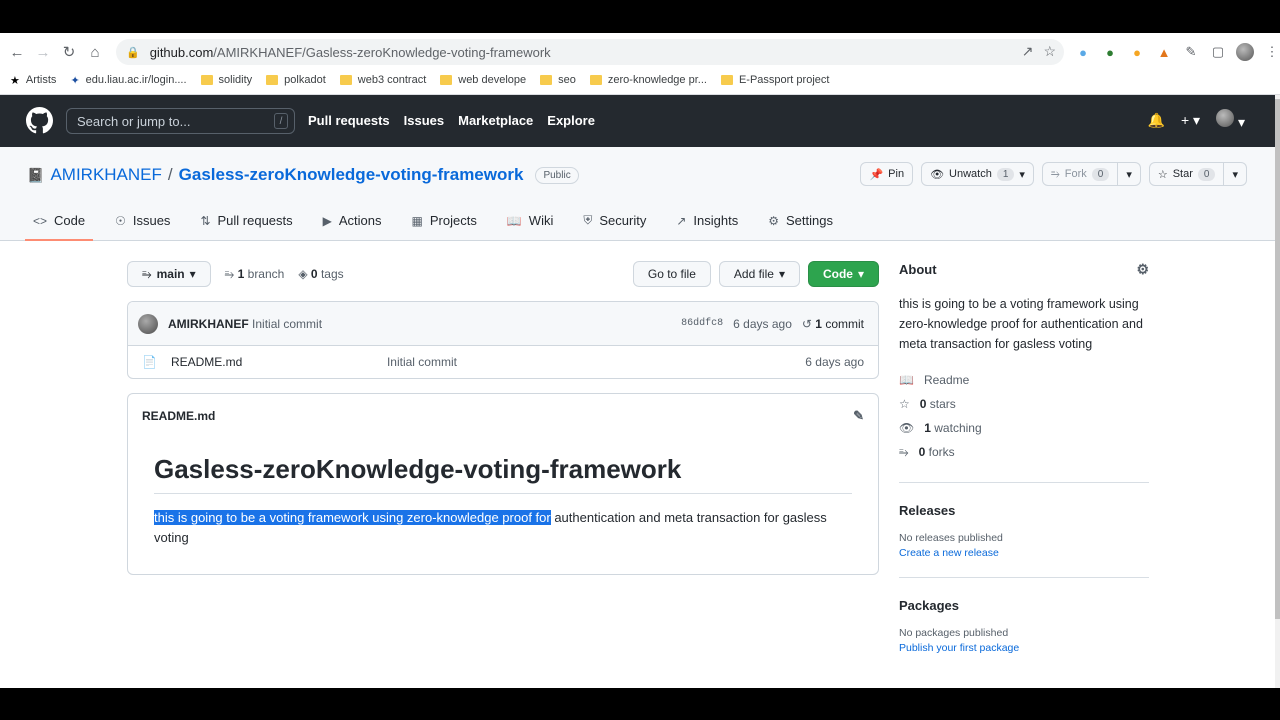 The width and height of the screenshot is (1280, 720). Describe the element at coordinates (133, 52) in the screenshot. I see `lock-icon: 🔒` at that location.